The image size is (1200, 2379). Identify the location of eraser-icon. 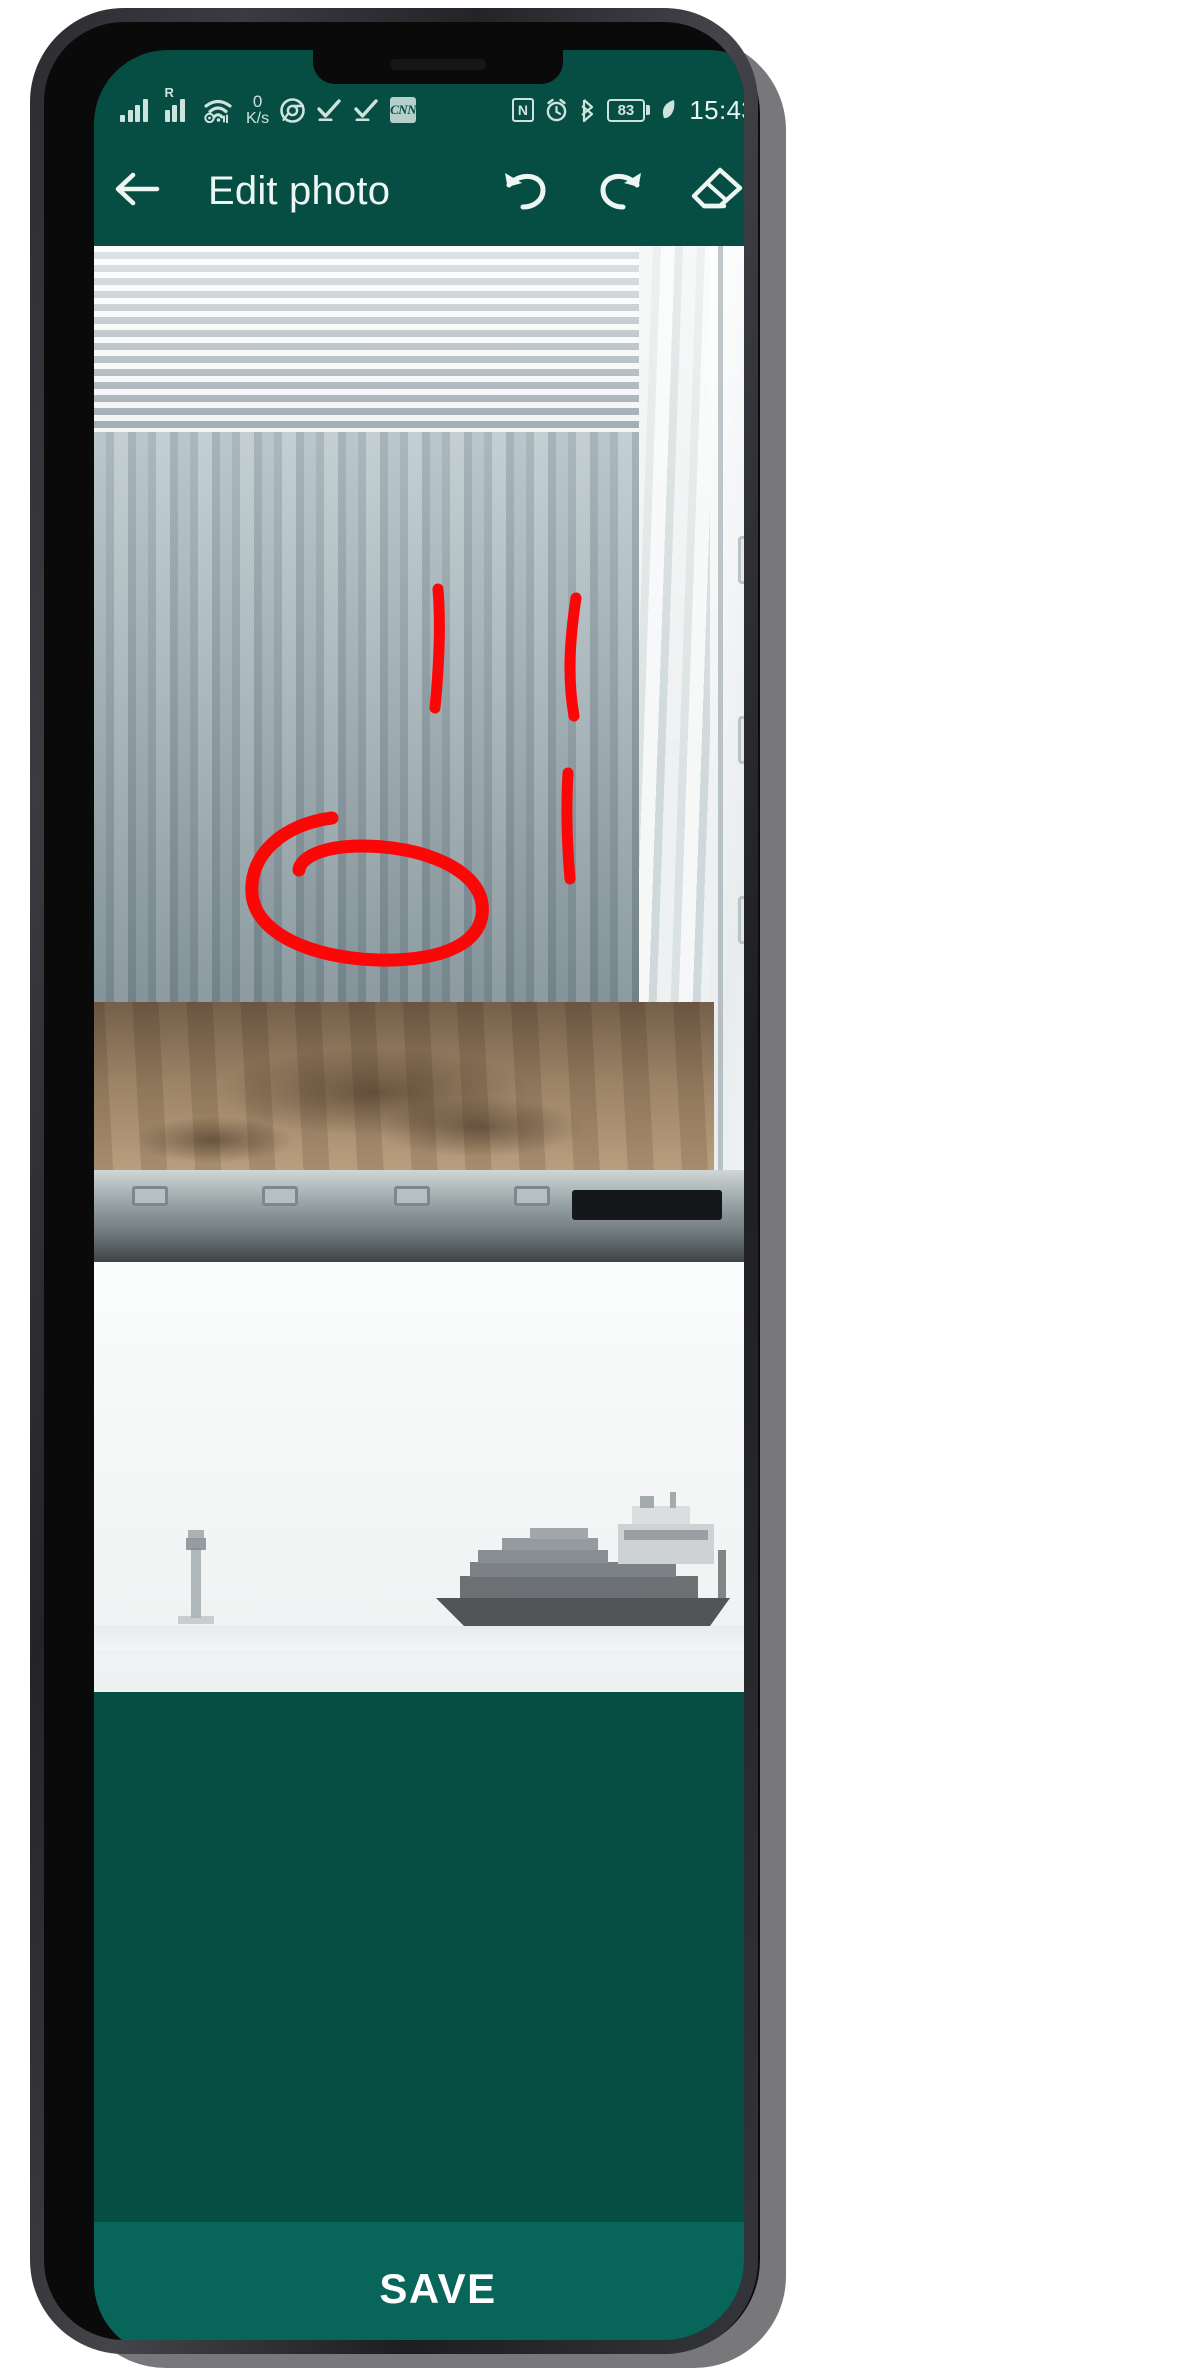
(717, 191).